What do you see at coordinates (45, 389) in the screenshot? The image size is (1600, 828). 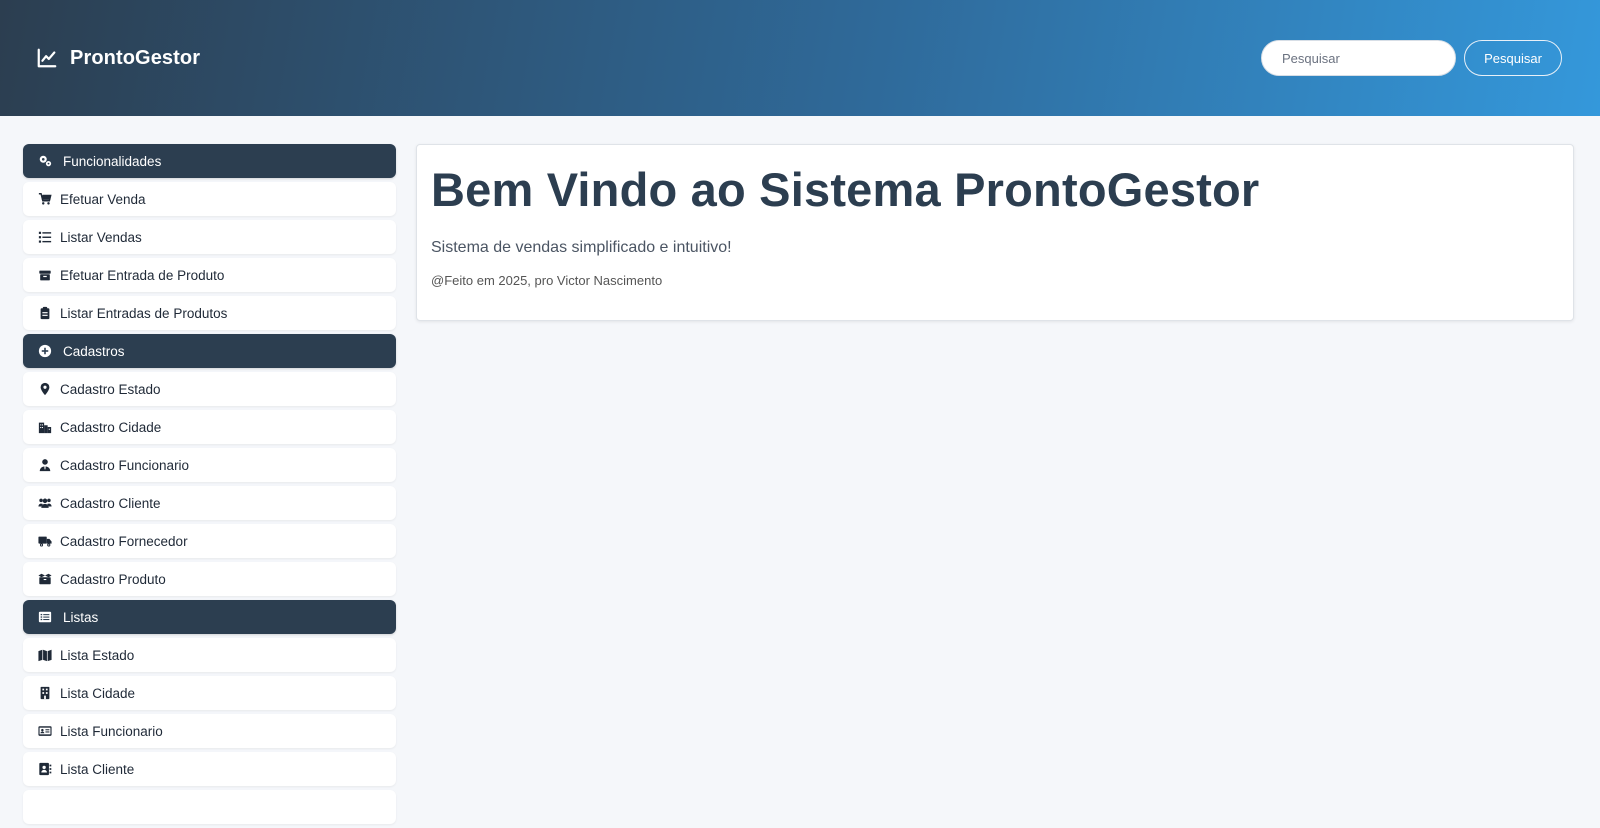 I see `map-pin-icon` at bounding box center [45, 389].